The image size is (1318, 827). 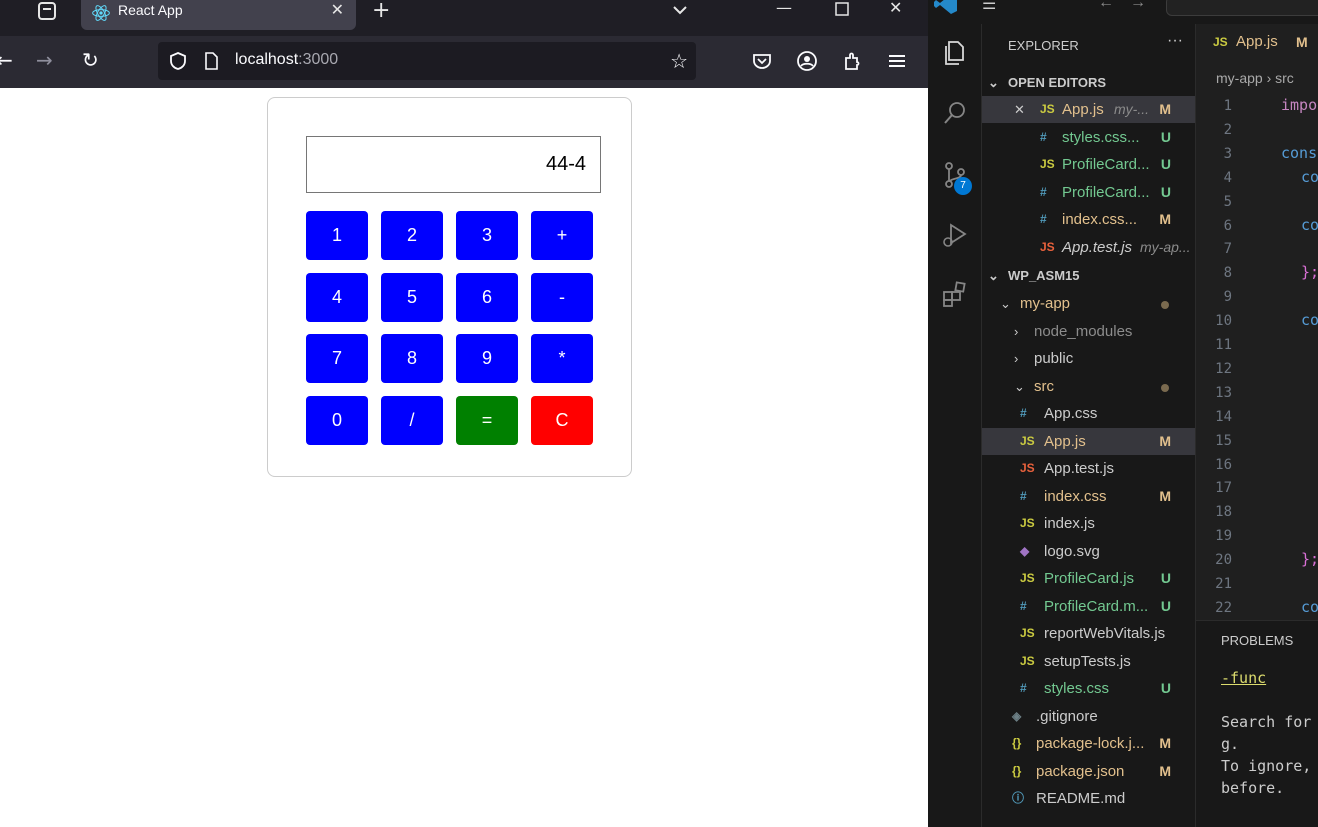 I want to click on file-tree-item: JS ProfileCard.js U, so click(x=1088, y=578).